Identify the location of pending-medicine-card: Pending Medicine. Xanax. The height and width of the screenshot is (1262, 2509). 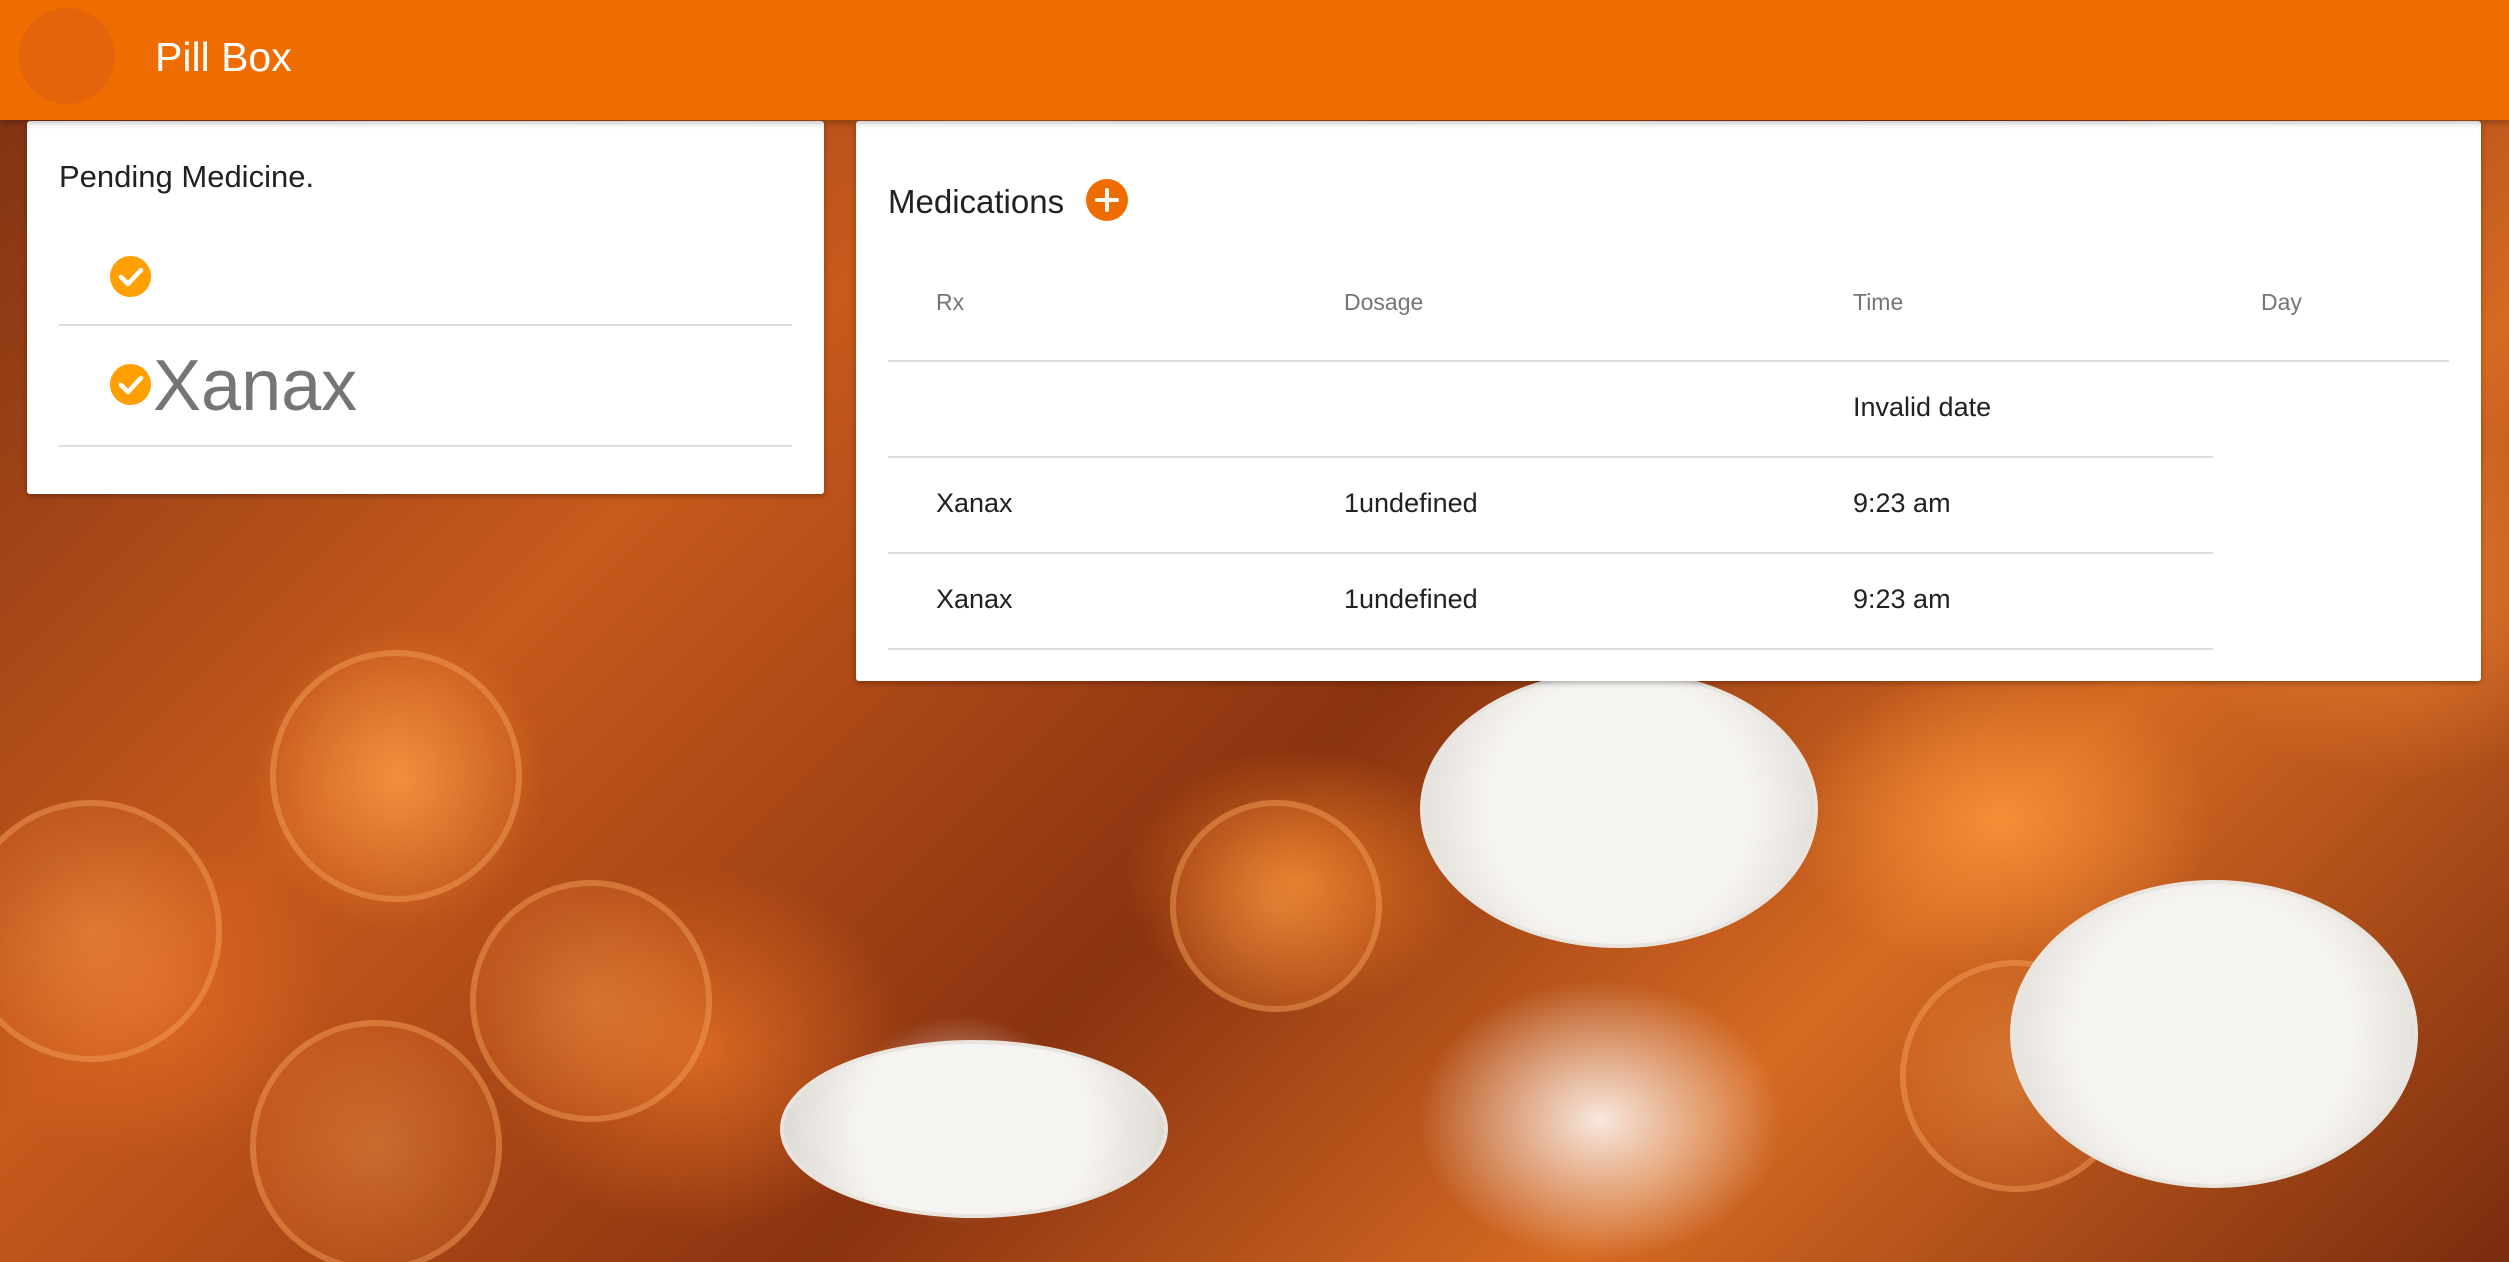
(425, 307).